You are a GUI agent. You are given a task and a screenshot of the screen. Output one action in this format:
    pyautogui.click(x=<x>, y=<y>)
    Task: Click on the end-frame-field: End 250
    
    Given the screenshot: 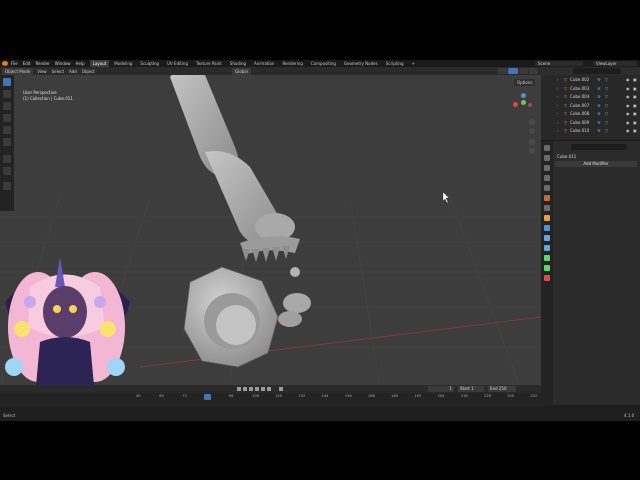 What is the action you would take?
    pyautogui.click(x=502, y=389)
    